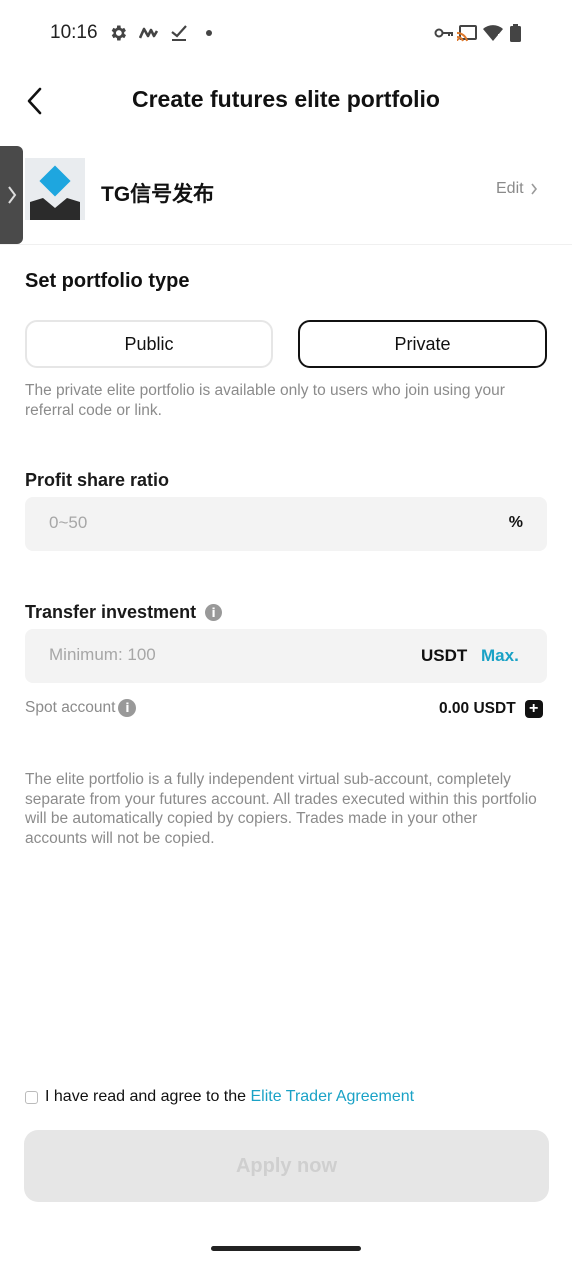 The height and width of the screenshot is (1266, 572). What do you see at coordinates (332, 1096) in the screenshot?
I see `agreement-link: Elite Trader Agreement` at bounding box center [332, 1096].